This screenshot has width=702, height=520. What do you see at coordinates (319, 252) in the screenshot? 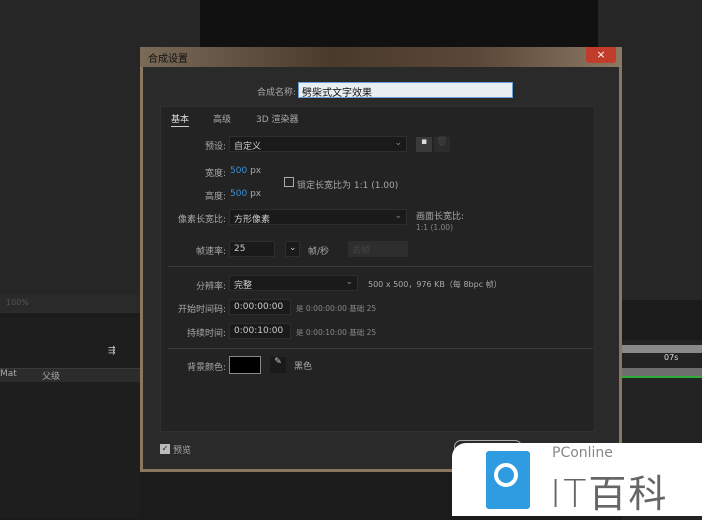
I see `fps-unit: 帧/秒` at bounding box center [319, 252].